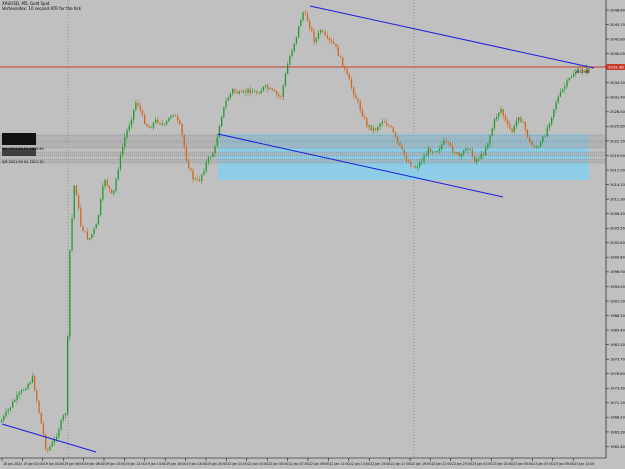 This screenshot has height=469, width=625. Describe the element at coordinates (617, 25) in the screenshot. I see `price-label: 2045.70` at that location.